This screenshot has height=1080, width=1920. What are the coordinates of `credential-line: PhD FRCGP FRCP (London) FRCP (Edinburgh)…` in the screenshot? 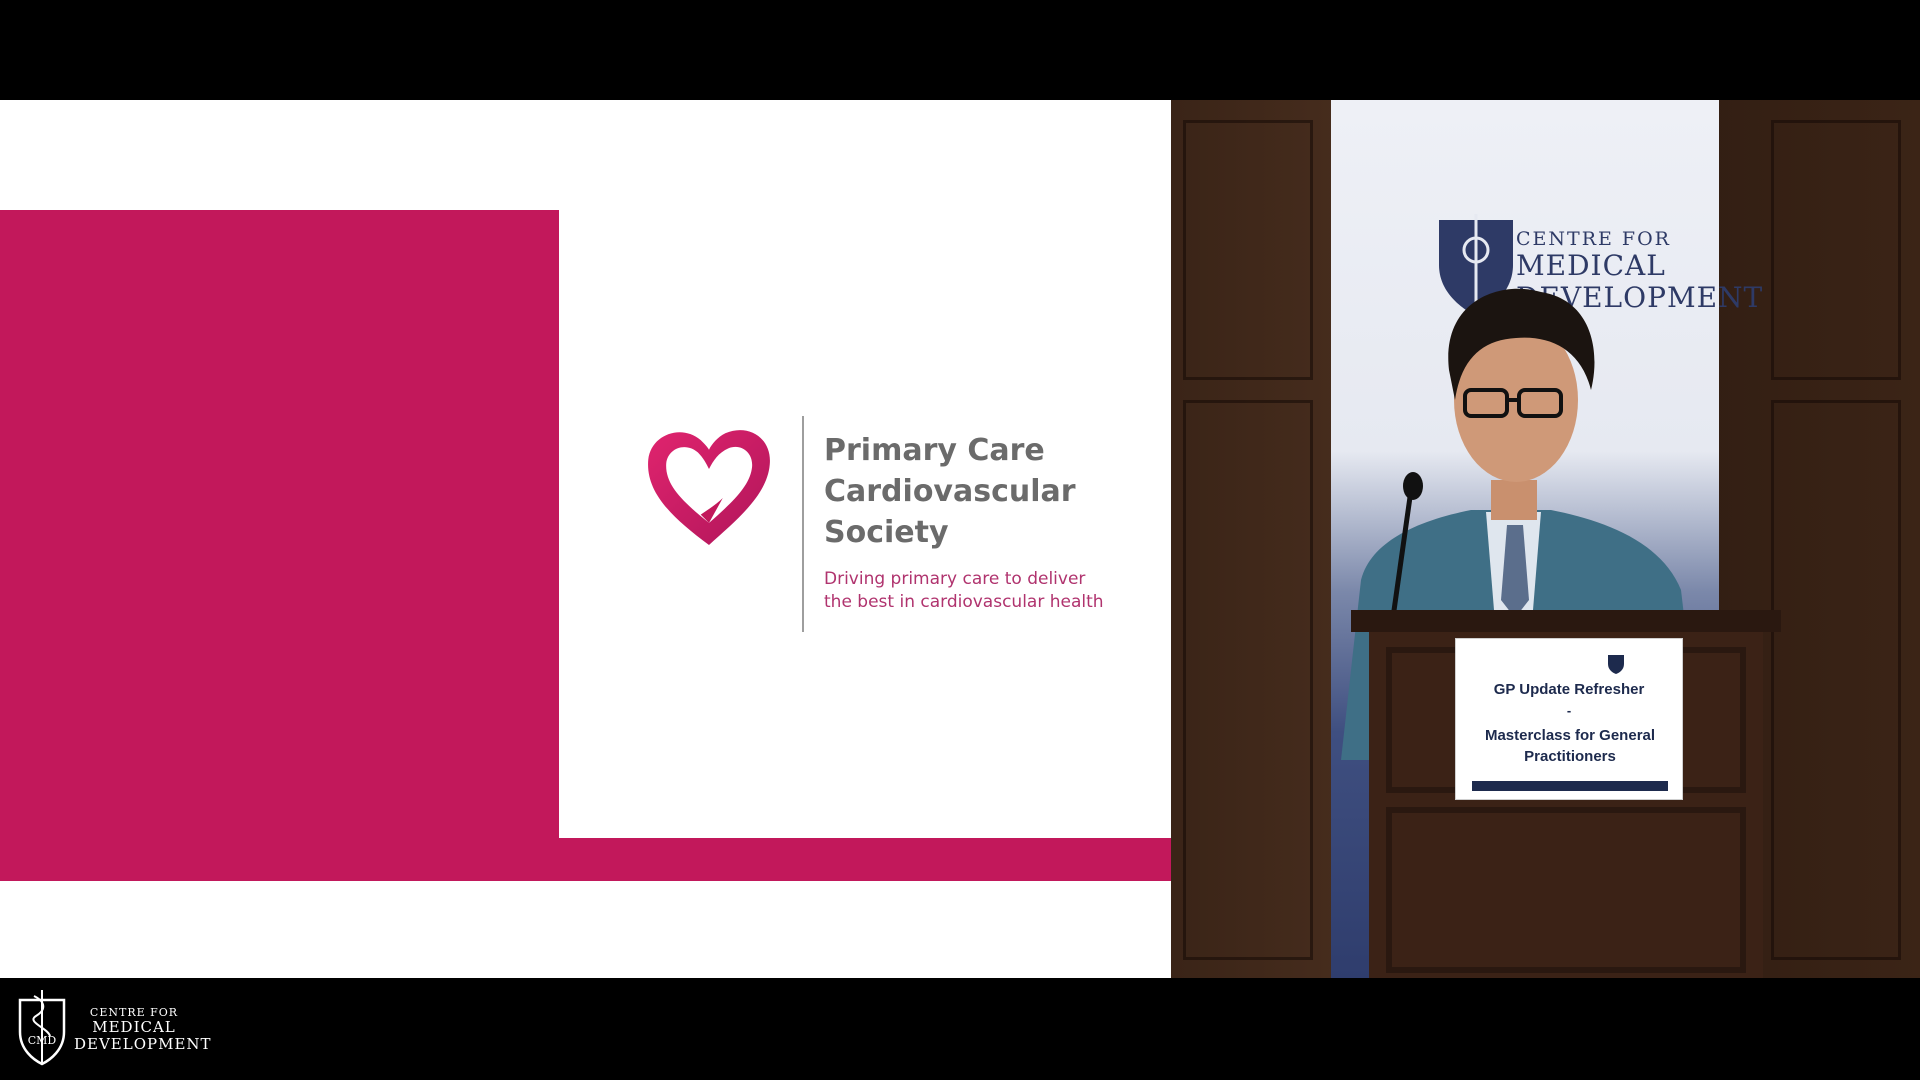 It's located at (1069, 385).